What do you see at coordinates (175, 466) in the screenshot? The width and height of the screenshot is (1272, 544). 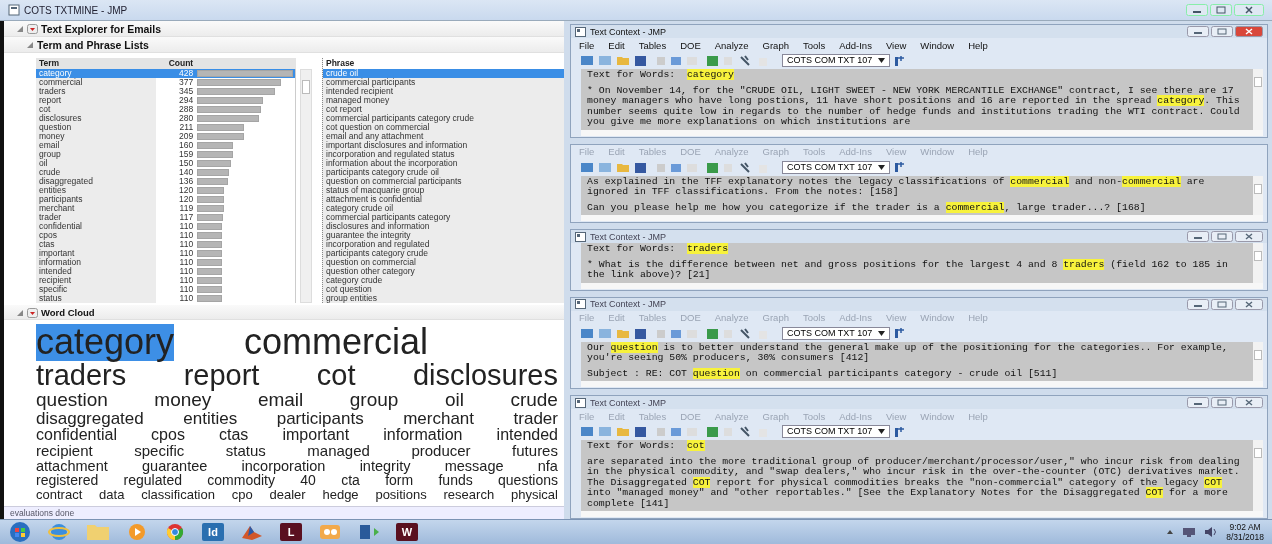 I see `cloud-word: guarantee` at bounding box center [175, 466].